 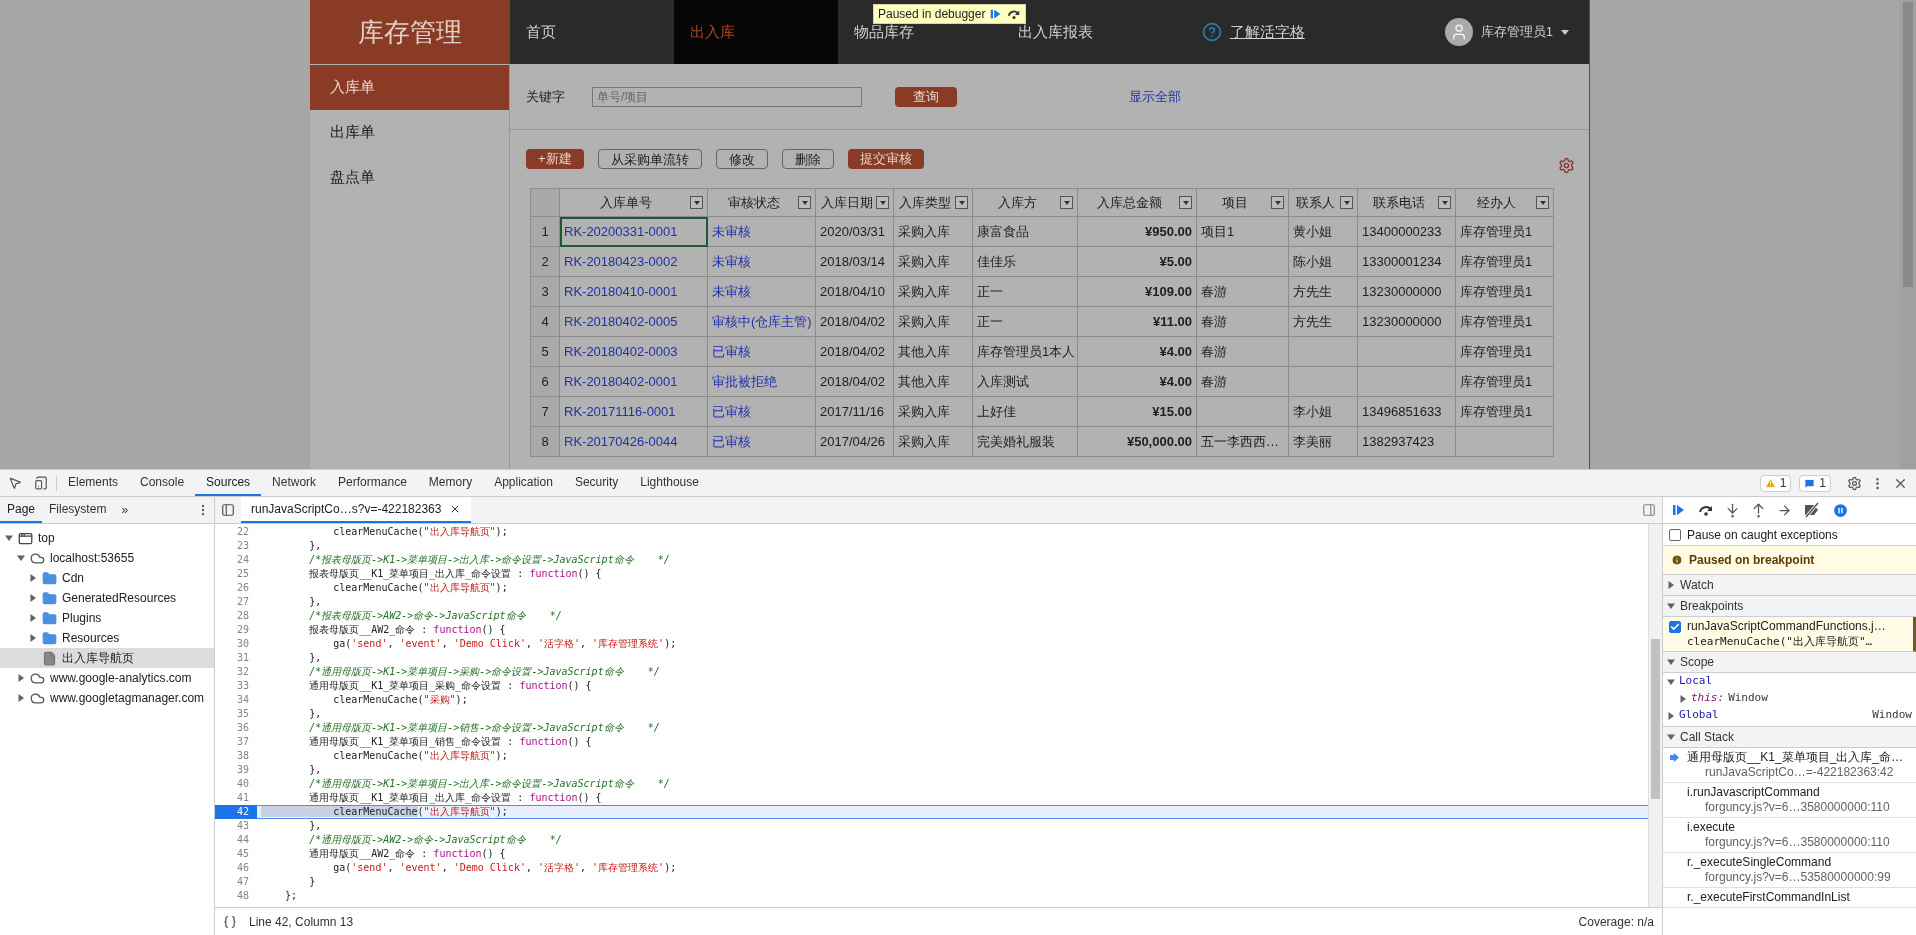 I want to click on navigator-tab: Page, so click(x=21, y=510).